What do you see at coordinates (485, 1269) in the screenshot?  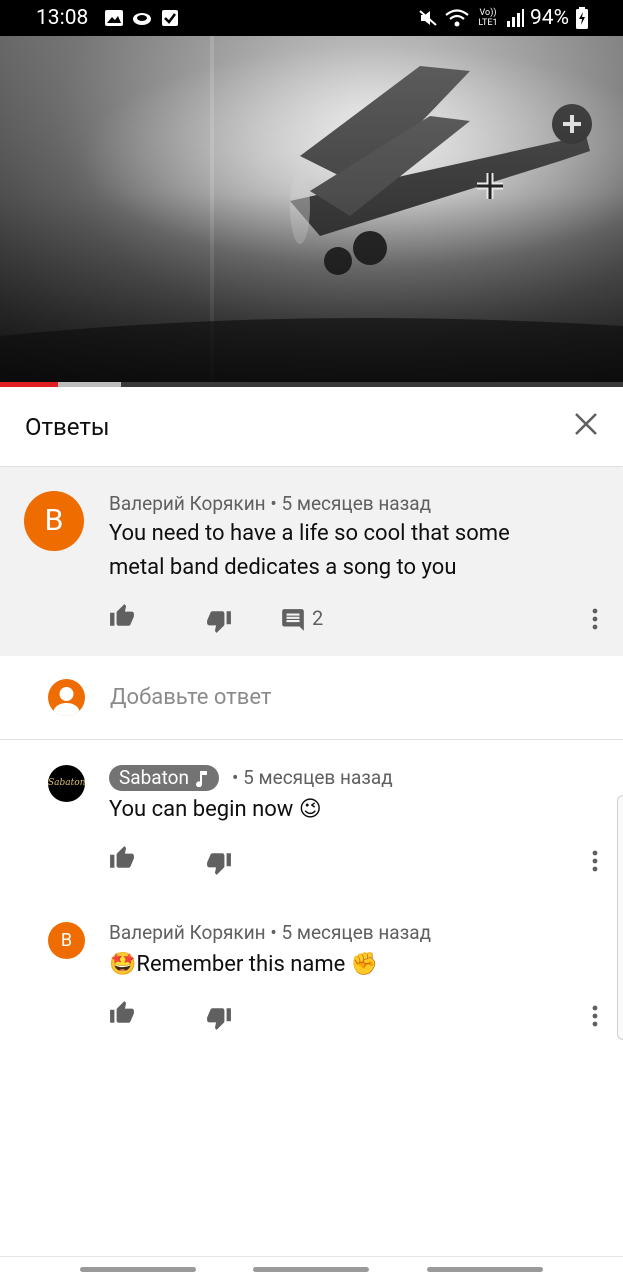 I see `nav-back-button` at bounding box center [485, 1269].